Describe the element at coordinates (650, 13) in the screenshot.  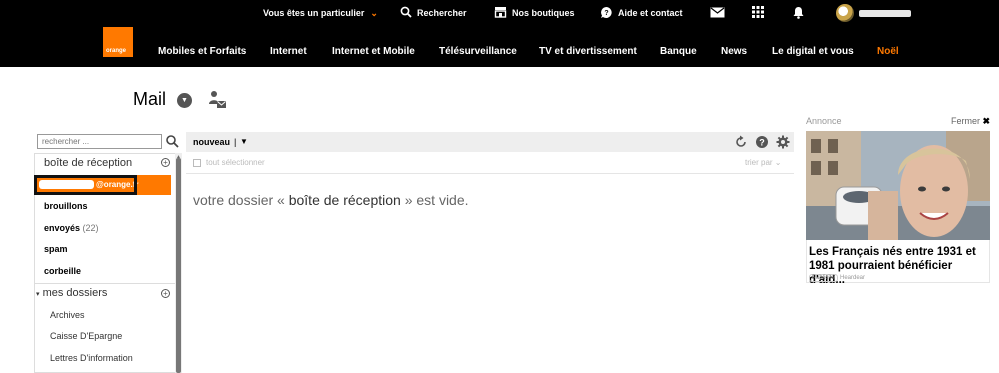
I see `help-link-label: Aide et contact` at that location.